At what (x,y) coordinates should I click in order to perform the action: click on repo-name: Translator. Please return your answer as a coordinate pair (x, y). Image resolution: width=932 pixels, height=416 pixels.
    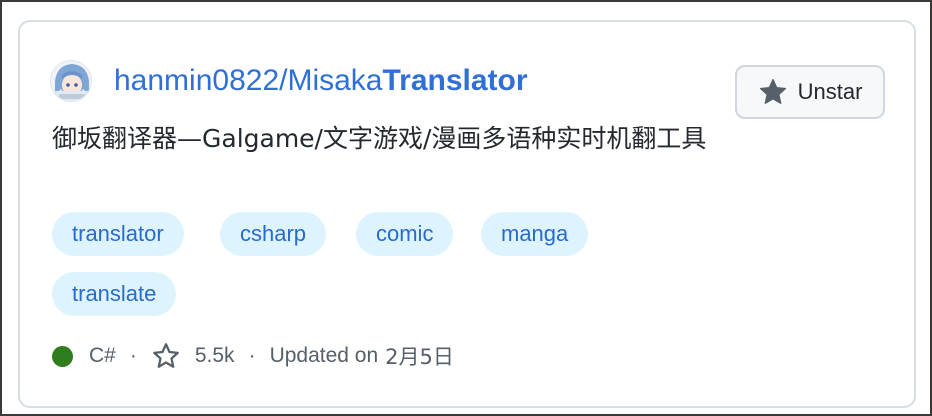
    Looking at the image, I should click on (455, 80).